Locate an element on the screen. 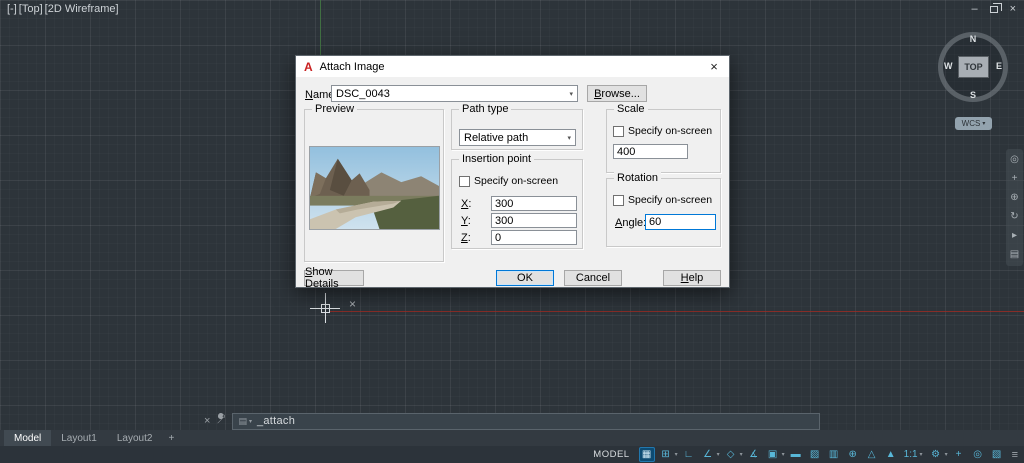 The width and height of the screenshot is (1024, 463). preview-image is located at coordinates (374, 188).